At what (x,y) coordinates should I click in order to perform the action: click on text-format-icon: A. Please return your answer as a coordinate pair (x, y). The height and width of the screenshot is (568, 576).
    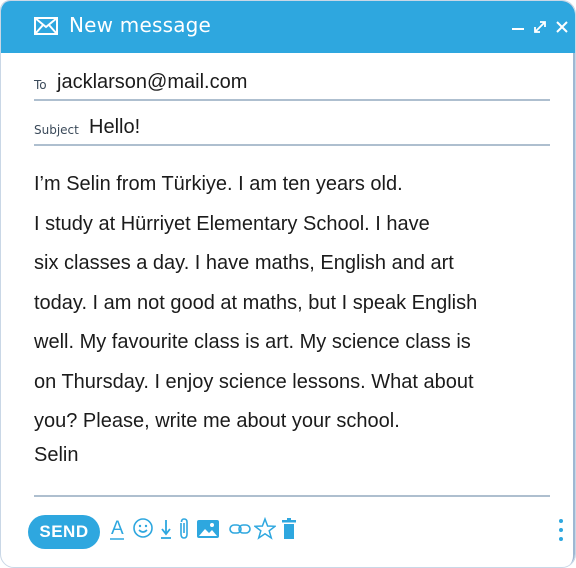
    Looking at the image, I should click on (117, 529).